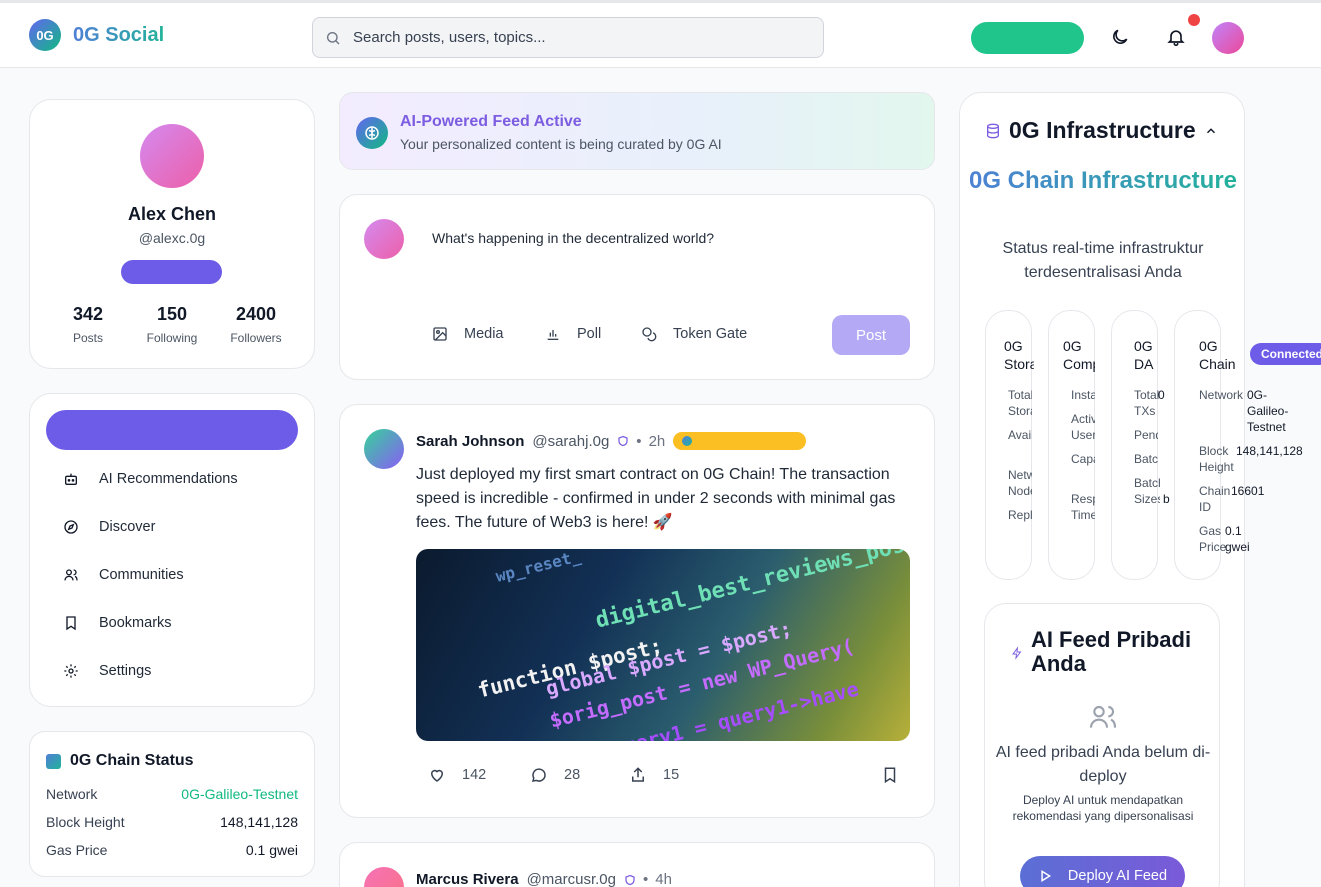 The width and height of the screenshot is (1321, 887). I want to click on stat-value: 342, so click(88, 314).